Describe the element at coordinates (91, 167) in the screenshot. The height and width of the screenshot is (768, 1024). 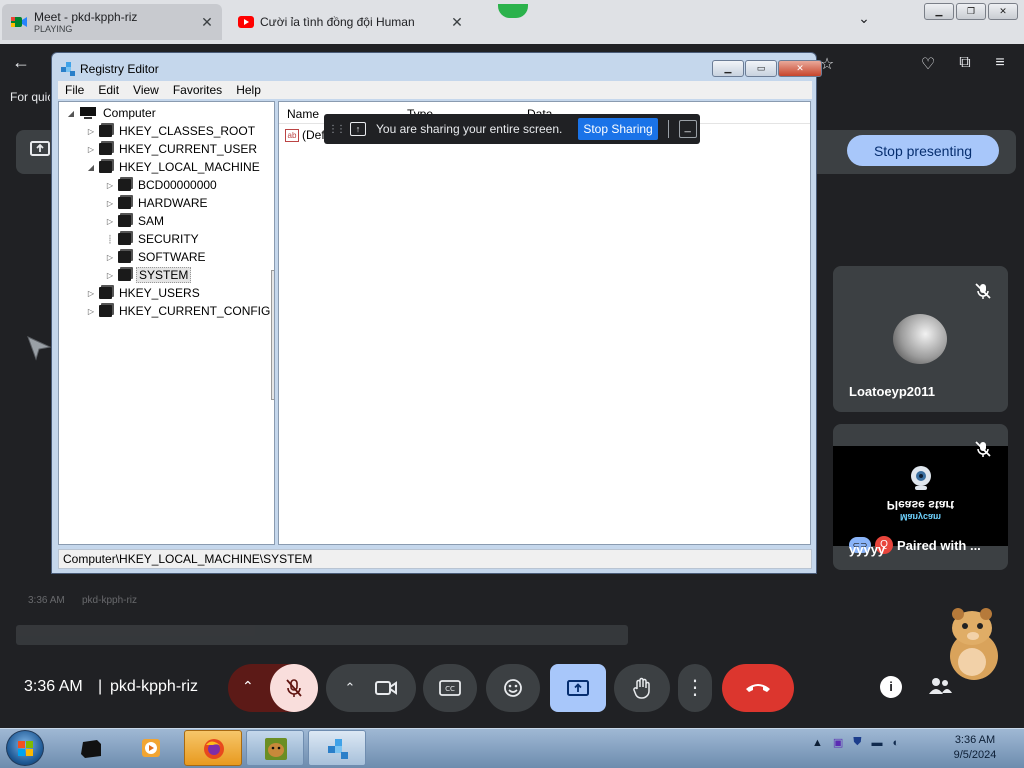
I see `collapse-arrow-icon: ◢` at that location.